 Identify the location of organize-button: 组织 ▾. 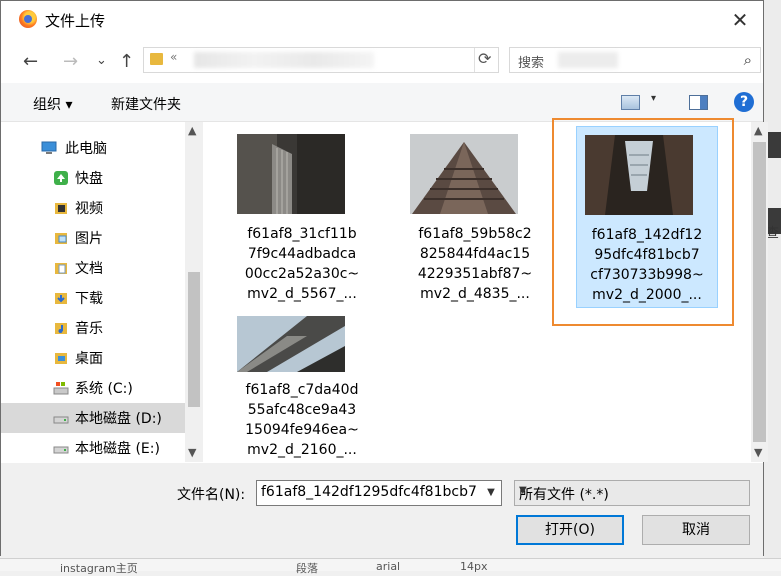
(52, 104).